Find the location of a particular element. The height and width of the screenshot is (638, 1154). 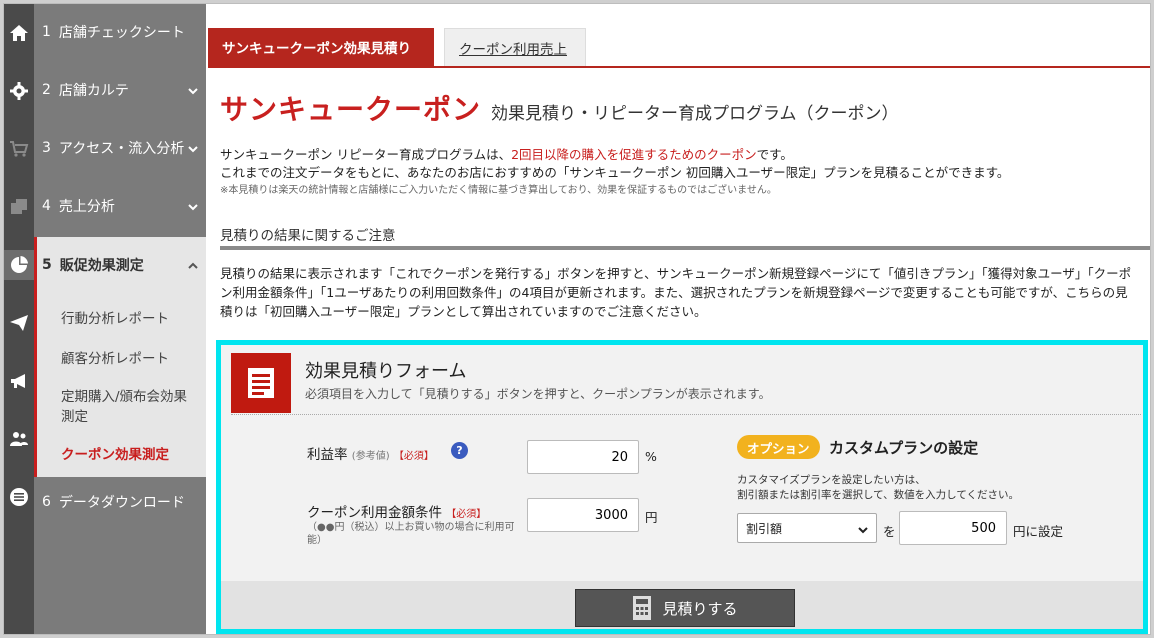

sidebar-subitem-coupon-effect: クーポン効果測定 is located at coordinates (121, 455).